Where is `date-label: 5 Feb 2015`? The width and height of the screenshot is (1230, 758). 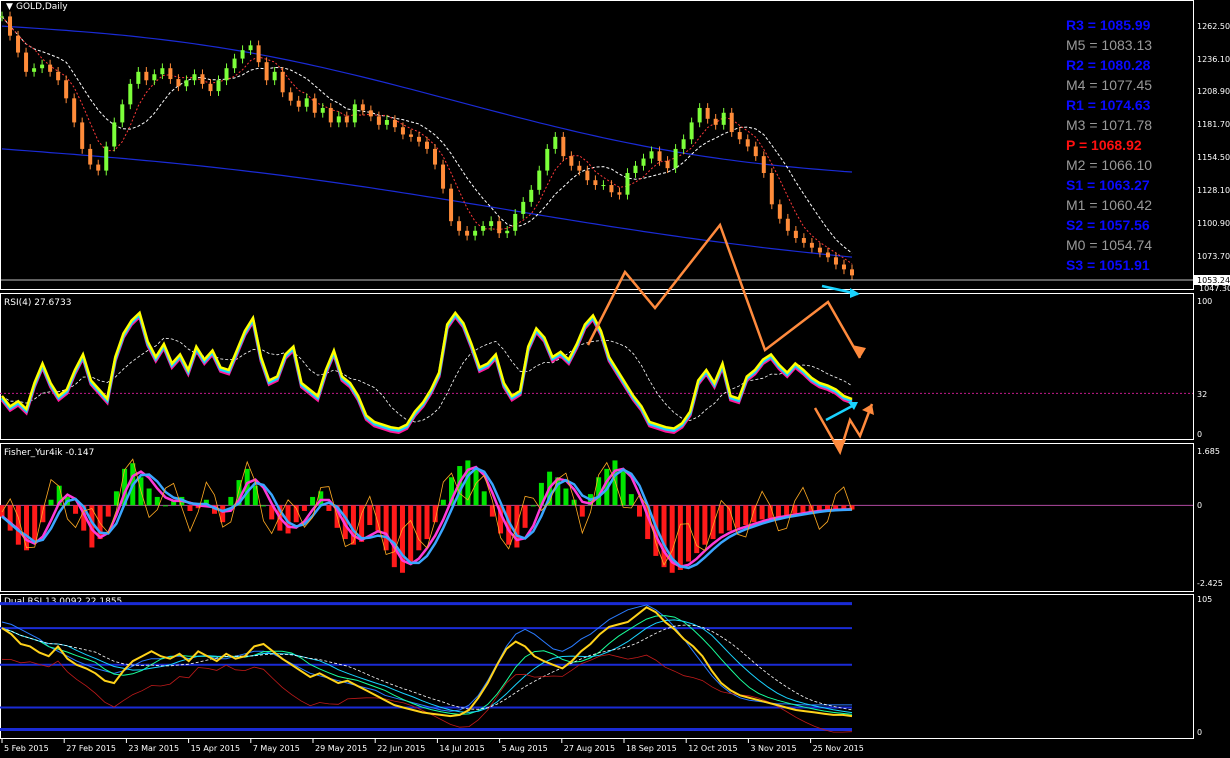 date-label: 5 Feb 2015 is located at coordinates (26, 748).